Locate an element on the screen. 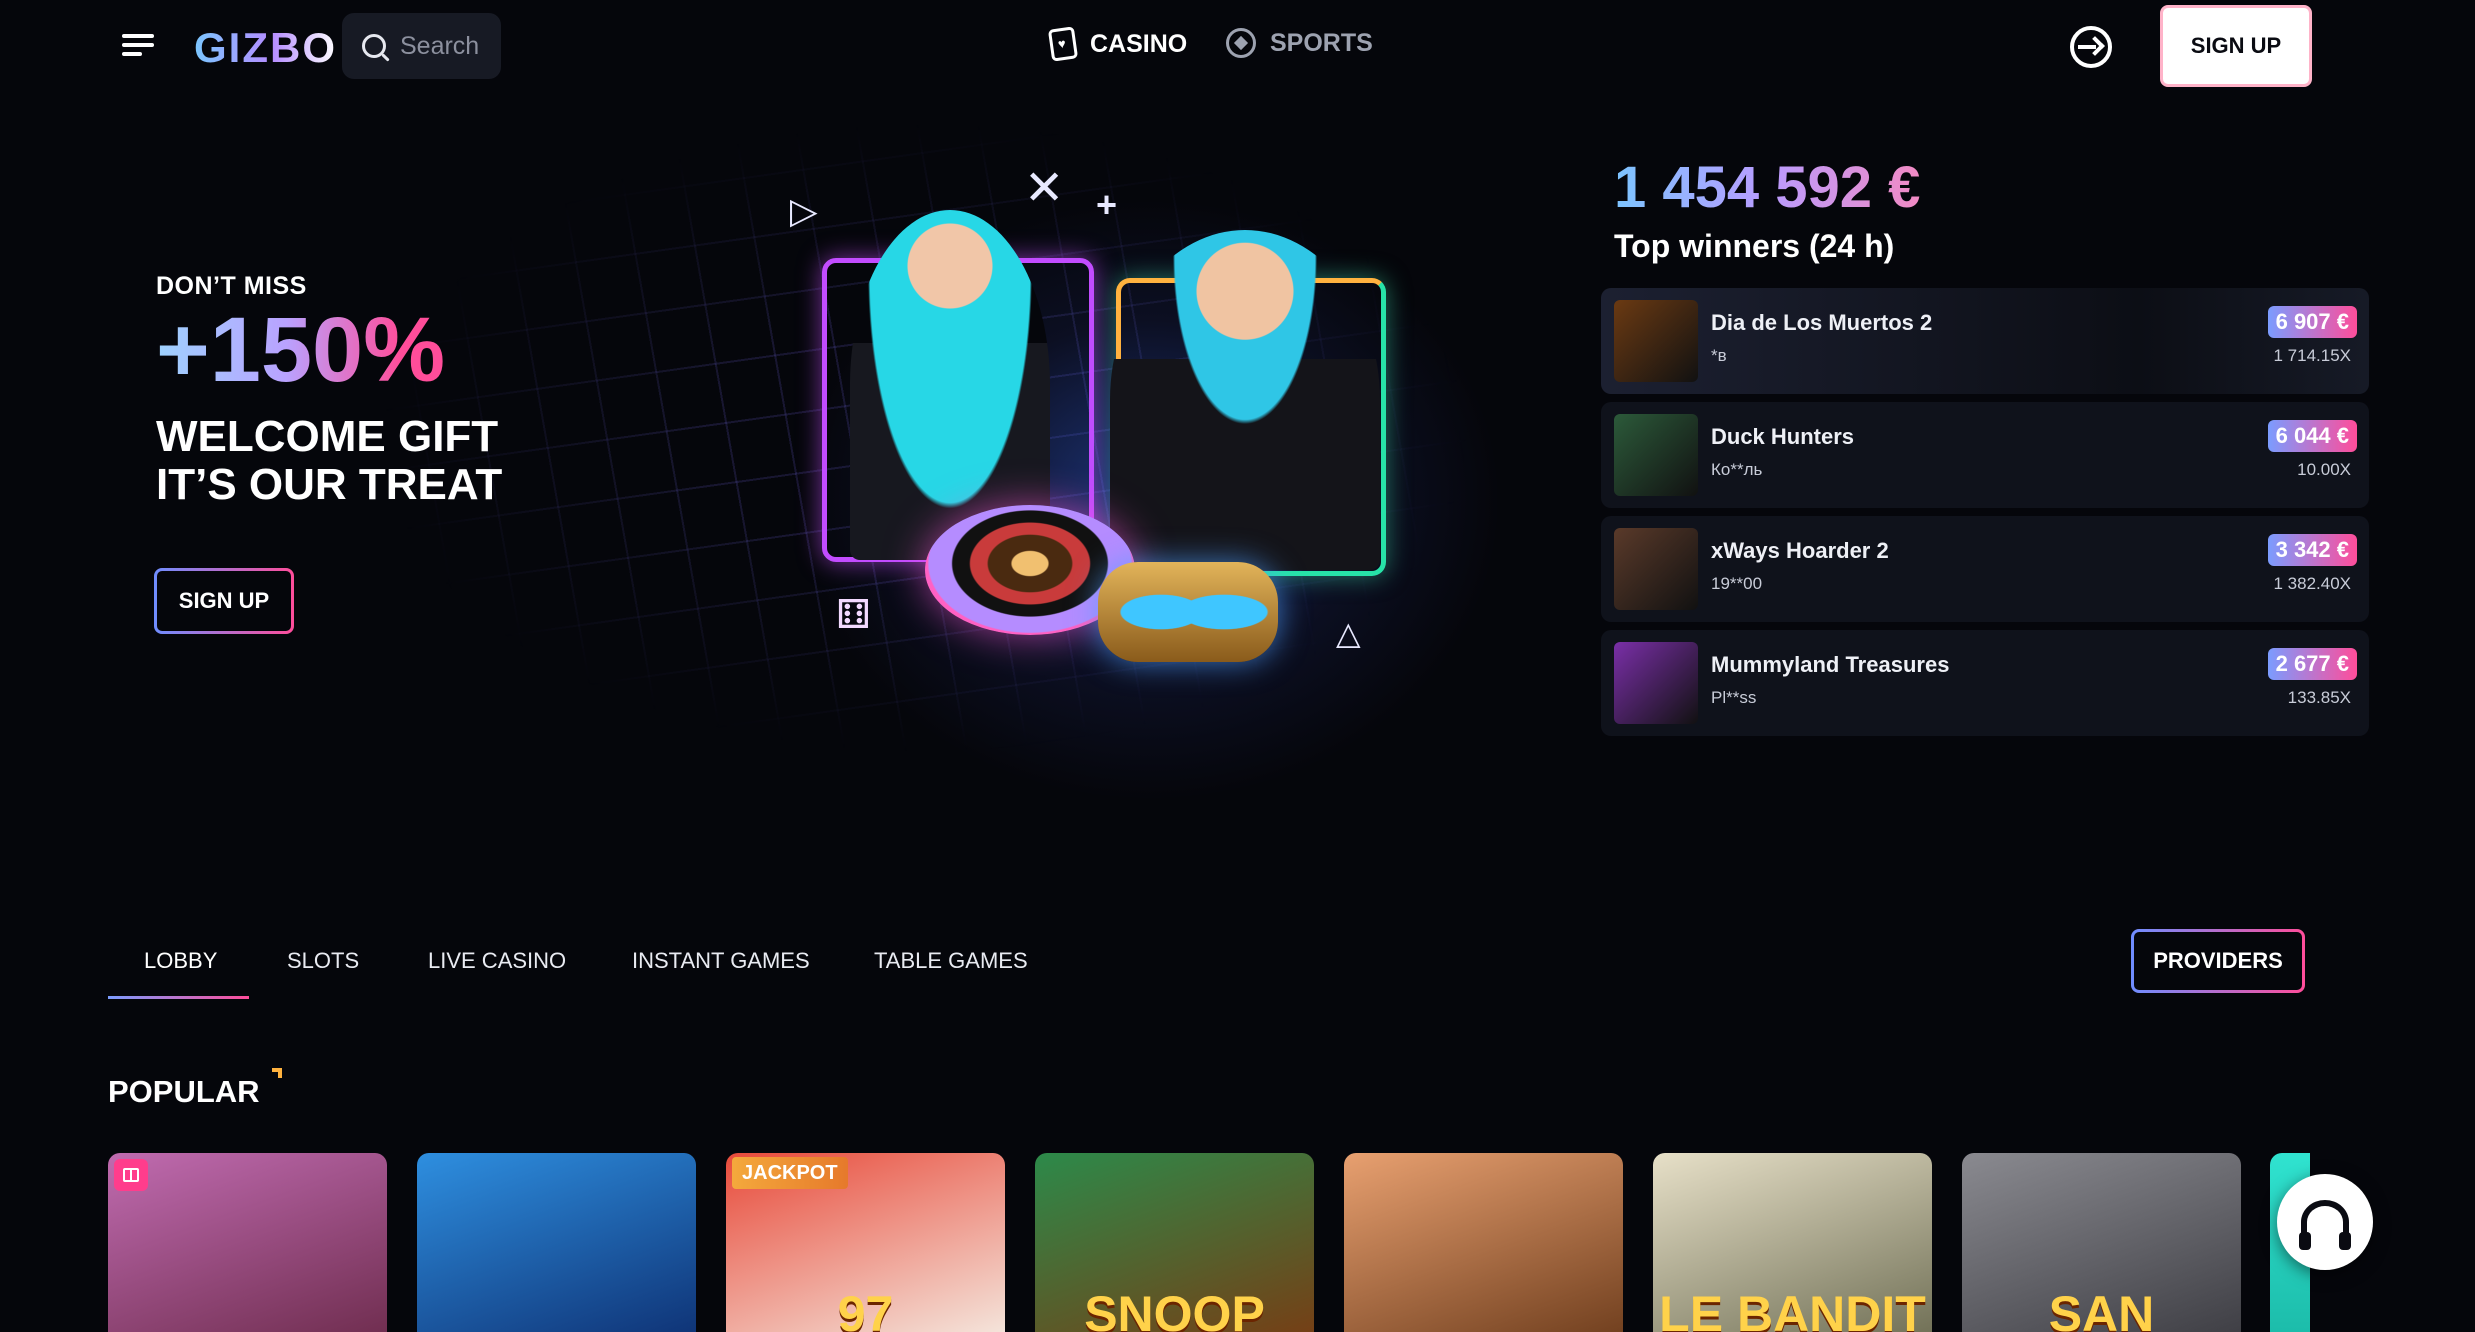 The height and width of the screenshot is (1332, 2475). game-card: SNOOP is located at coordinates (1174, 1242).